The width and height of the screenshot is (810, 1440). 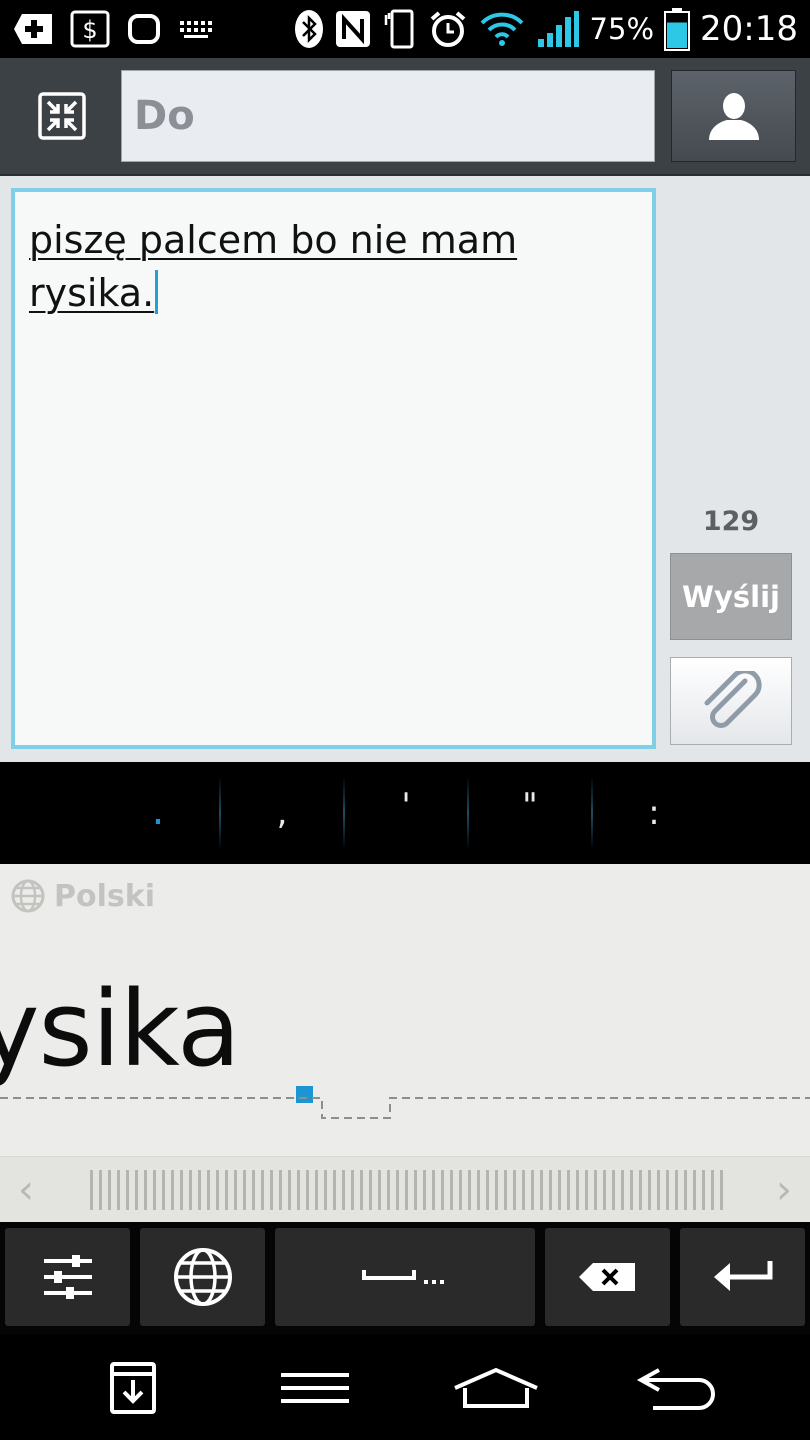 What do you see at coordinates (273, 266) in the screenshot?
I see `message-text: piszę palcem bo nie mam rysika.` at bounding box center [273, 266].